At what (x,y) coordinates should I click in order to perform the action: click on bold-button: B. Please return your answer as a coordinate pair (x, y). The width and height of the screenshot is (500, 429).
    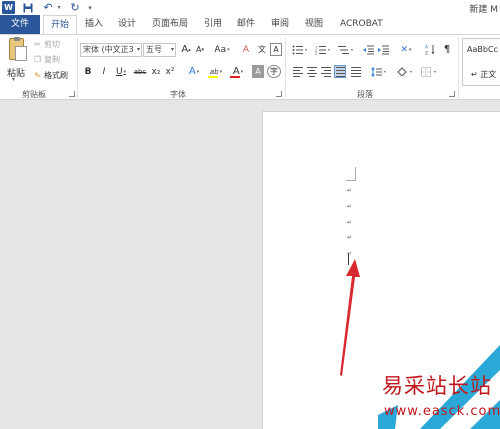
    Looking at the image, I should click on (88, 71).